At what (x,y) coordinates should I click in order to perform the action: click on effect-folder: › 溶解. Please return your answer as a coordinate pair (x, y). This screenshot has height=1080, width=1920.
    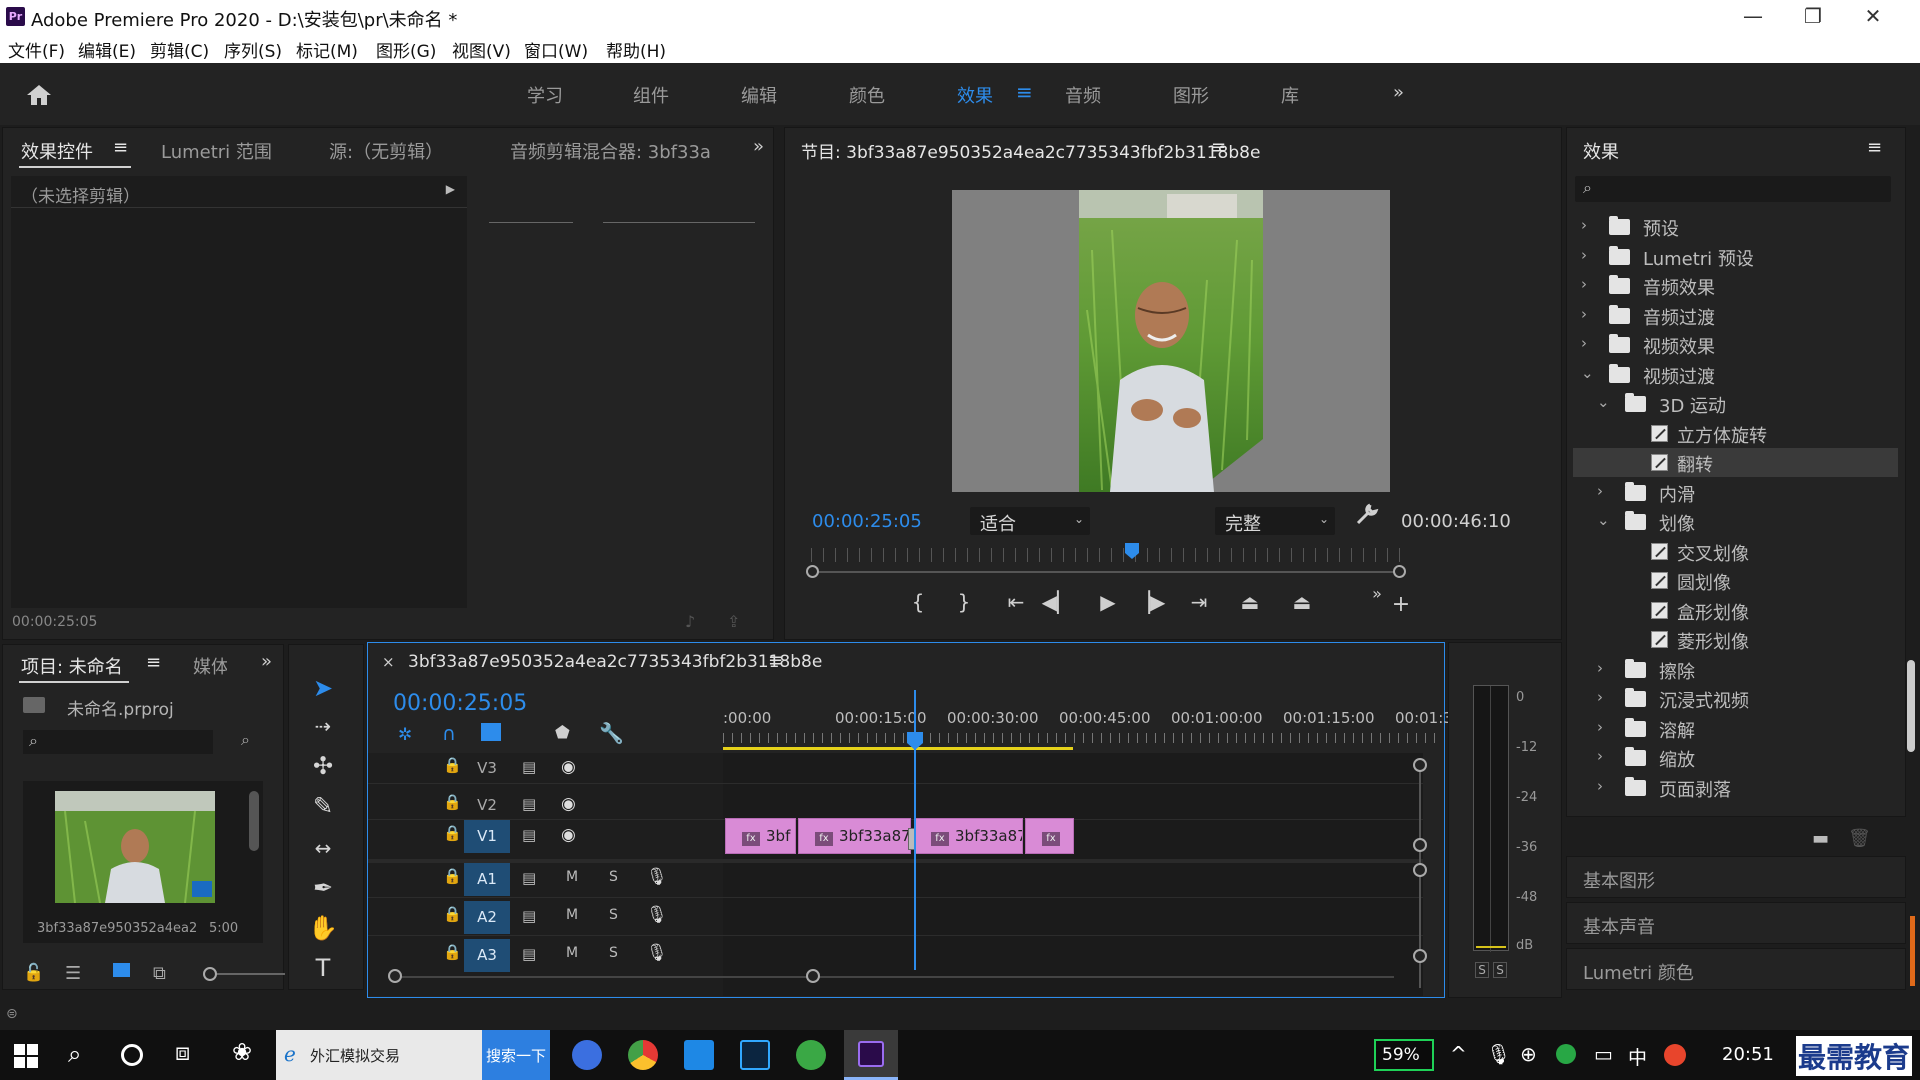
    Looking at the image, I should click on (1735, 728).